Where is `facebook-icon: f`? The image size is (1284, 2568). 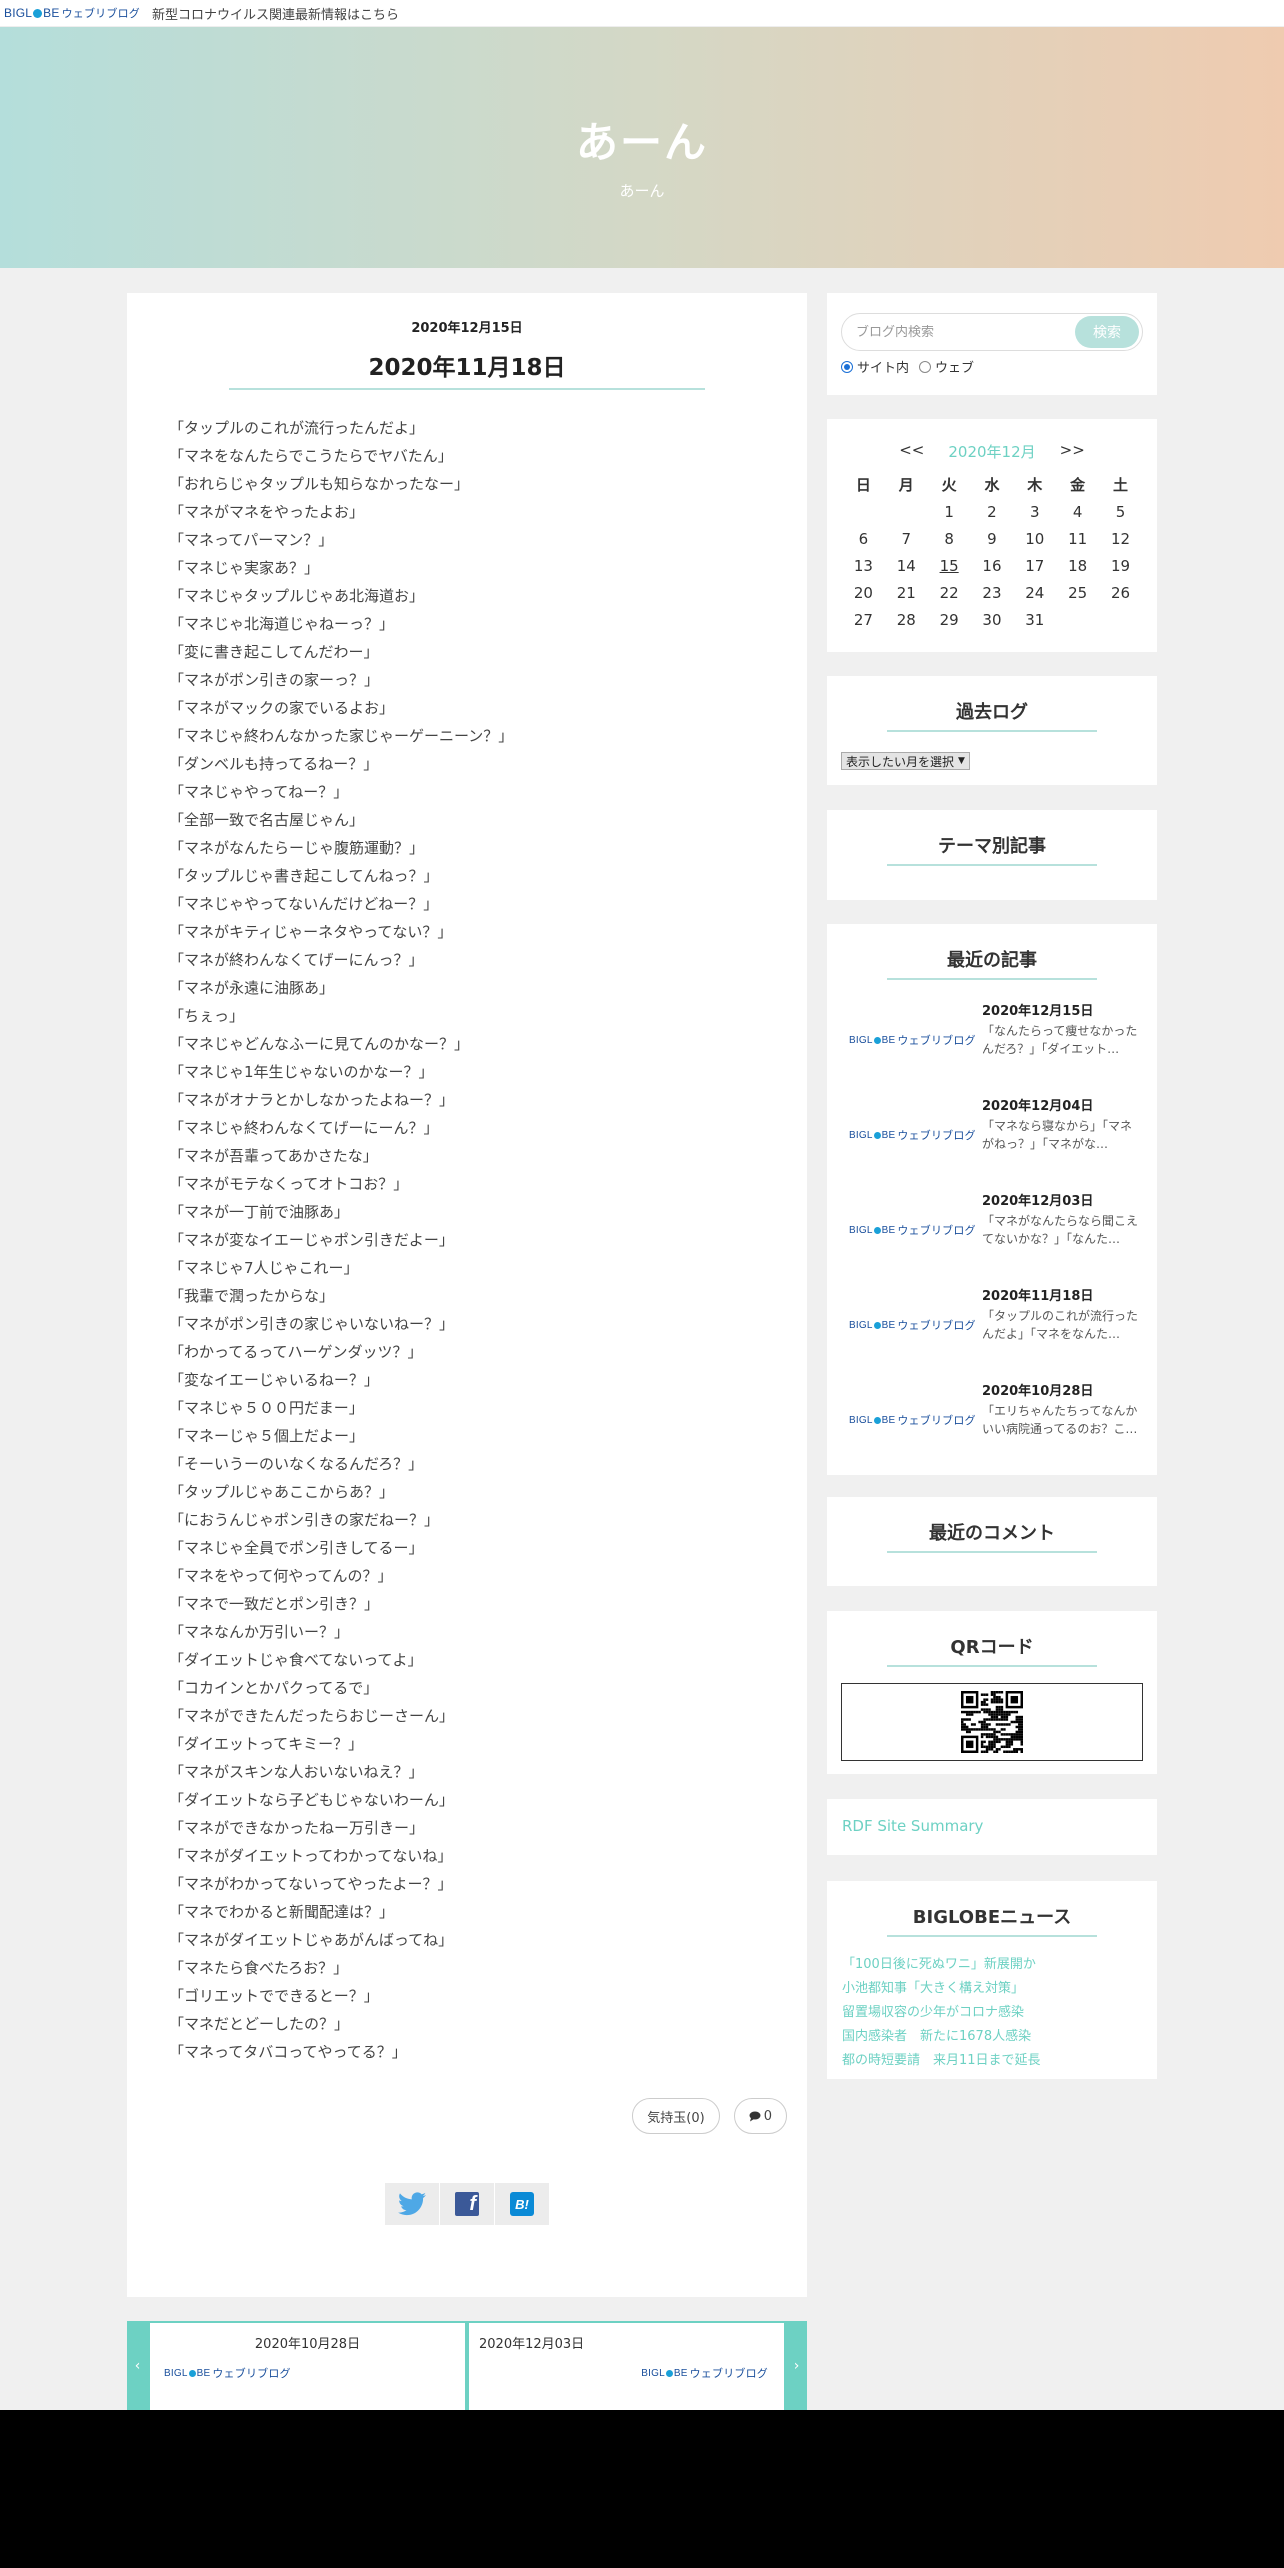
facebook-icon: f is located at coordinates (467, 2204).